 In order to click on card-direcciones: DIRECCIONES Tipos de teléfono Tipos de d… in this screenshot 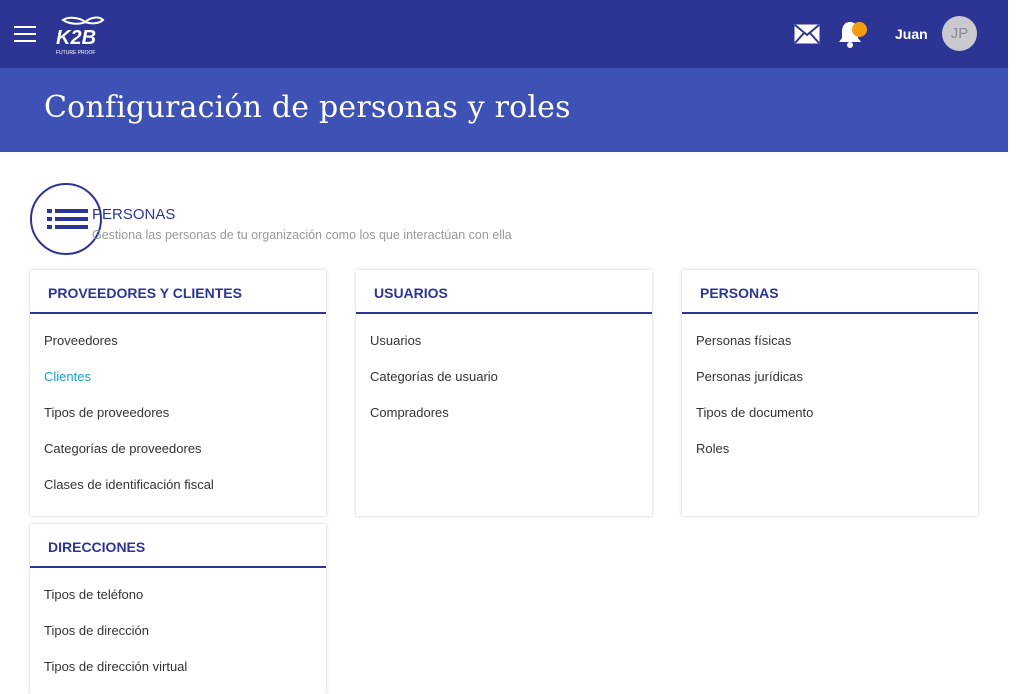, I will do `click(178, 609)`.